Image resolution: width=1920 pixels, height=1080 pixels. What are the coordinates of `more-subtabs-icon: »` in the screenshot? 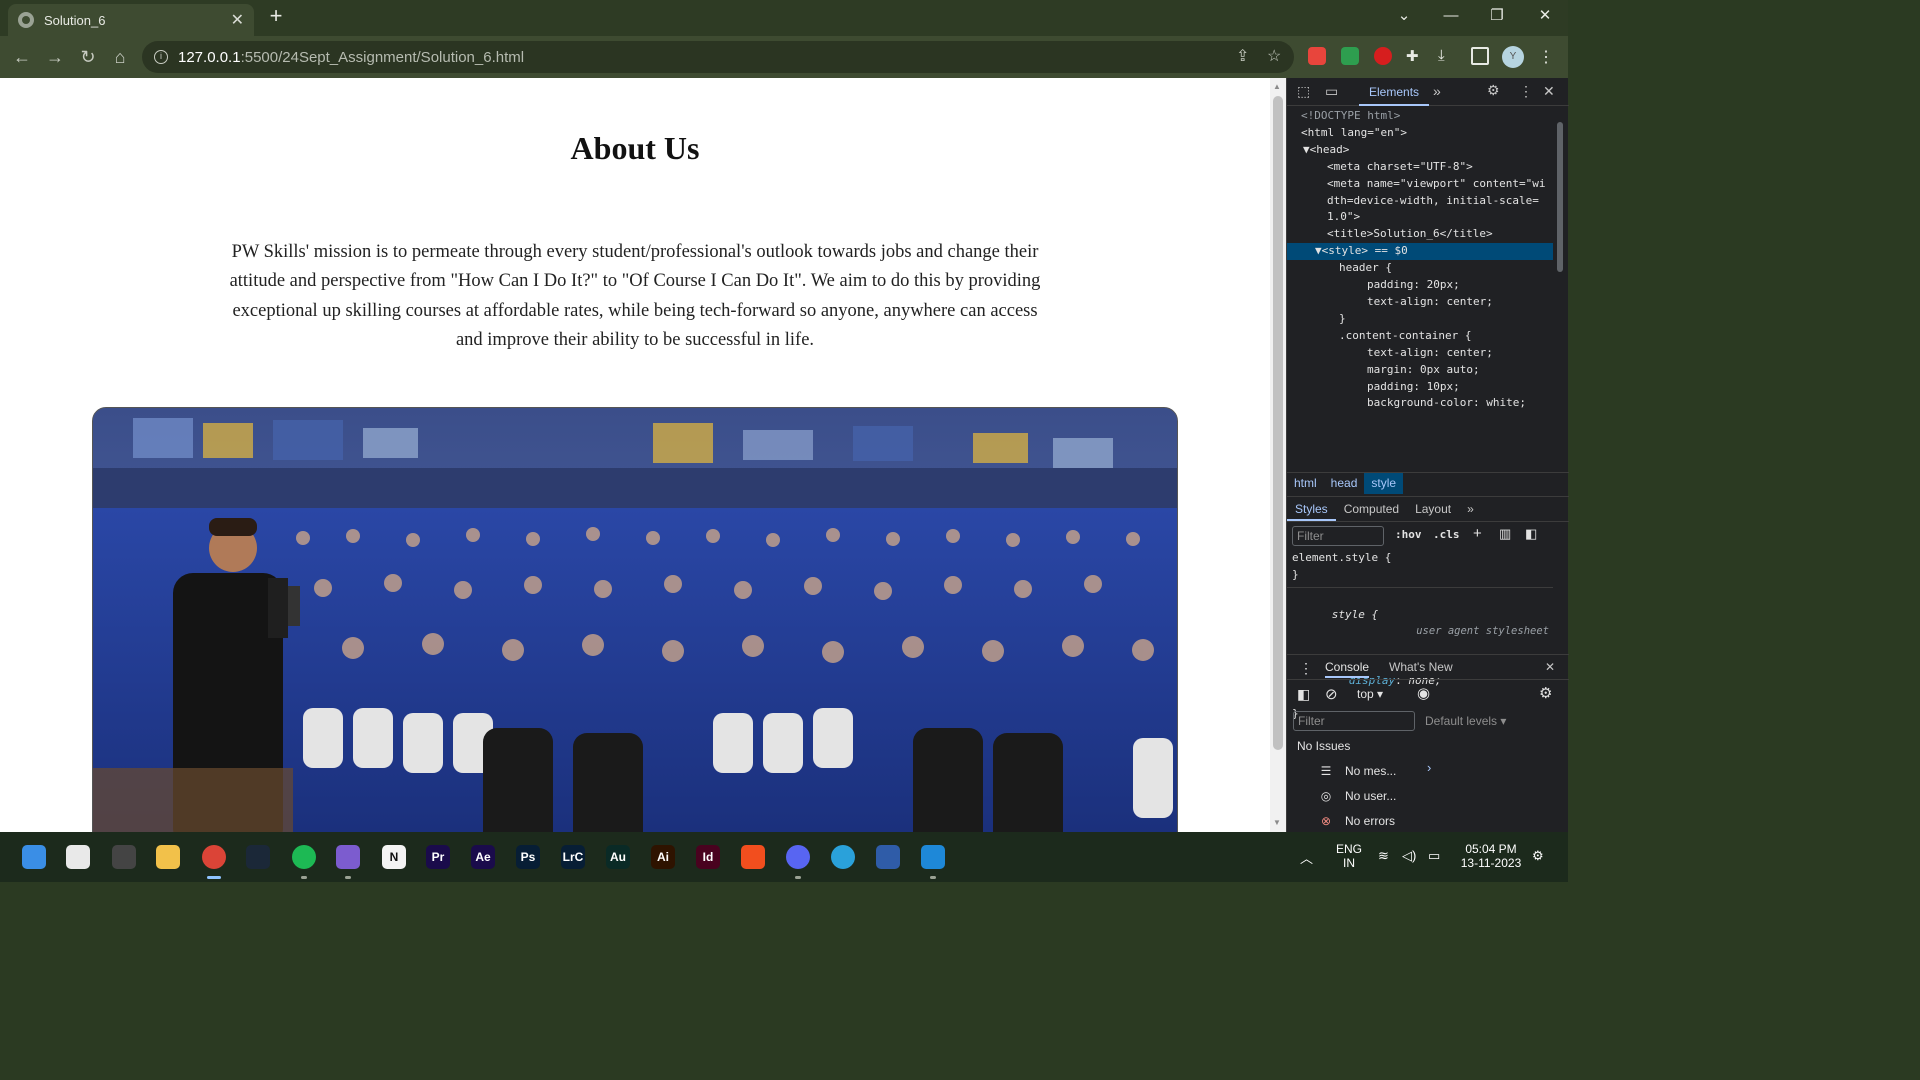 It's located at (1470, 509).